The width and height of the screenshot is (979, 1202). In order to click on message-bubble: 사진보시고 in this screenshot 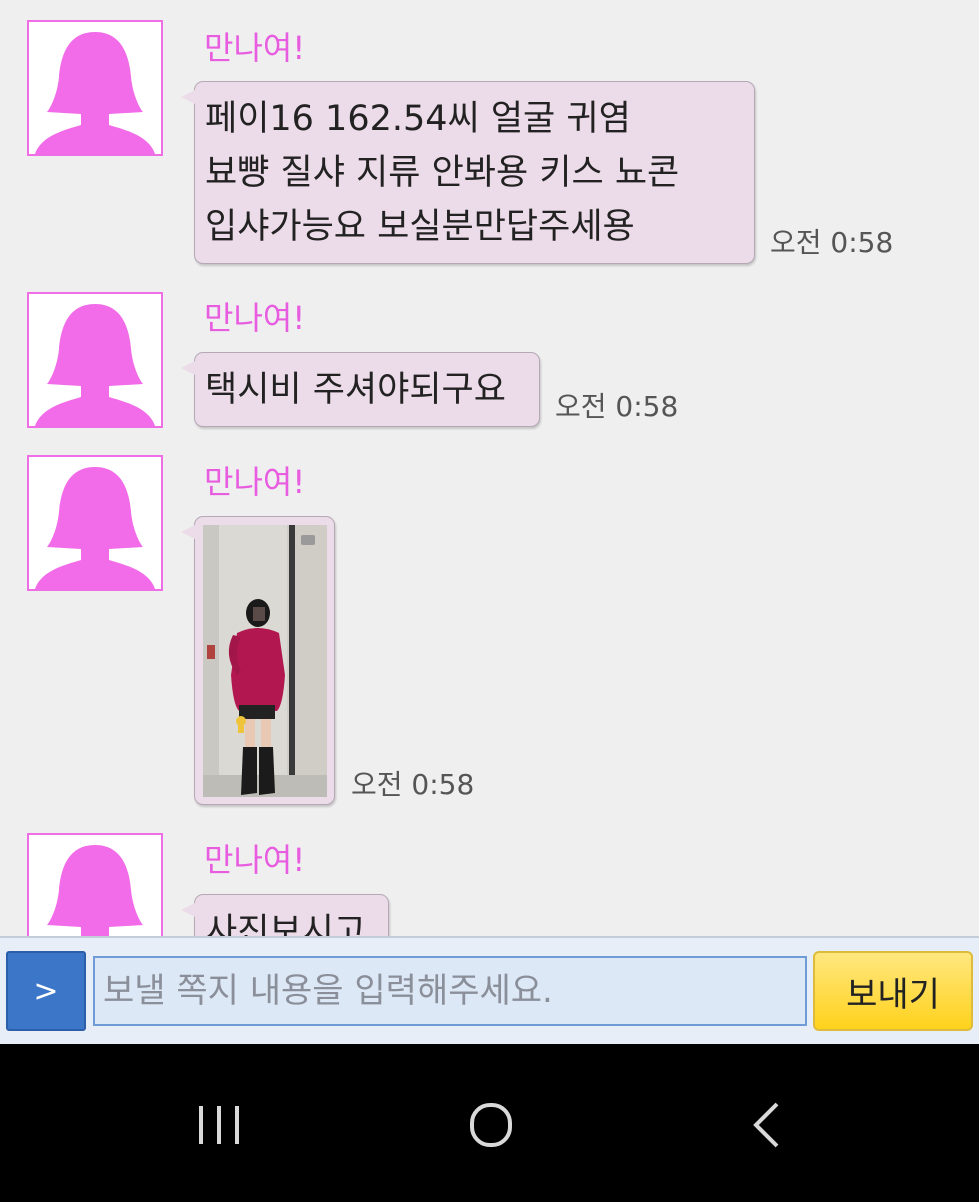, I will do `click(285, 915)`.